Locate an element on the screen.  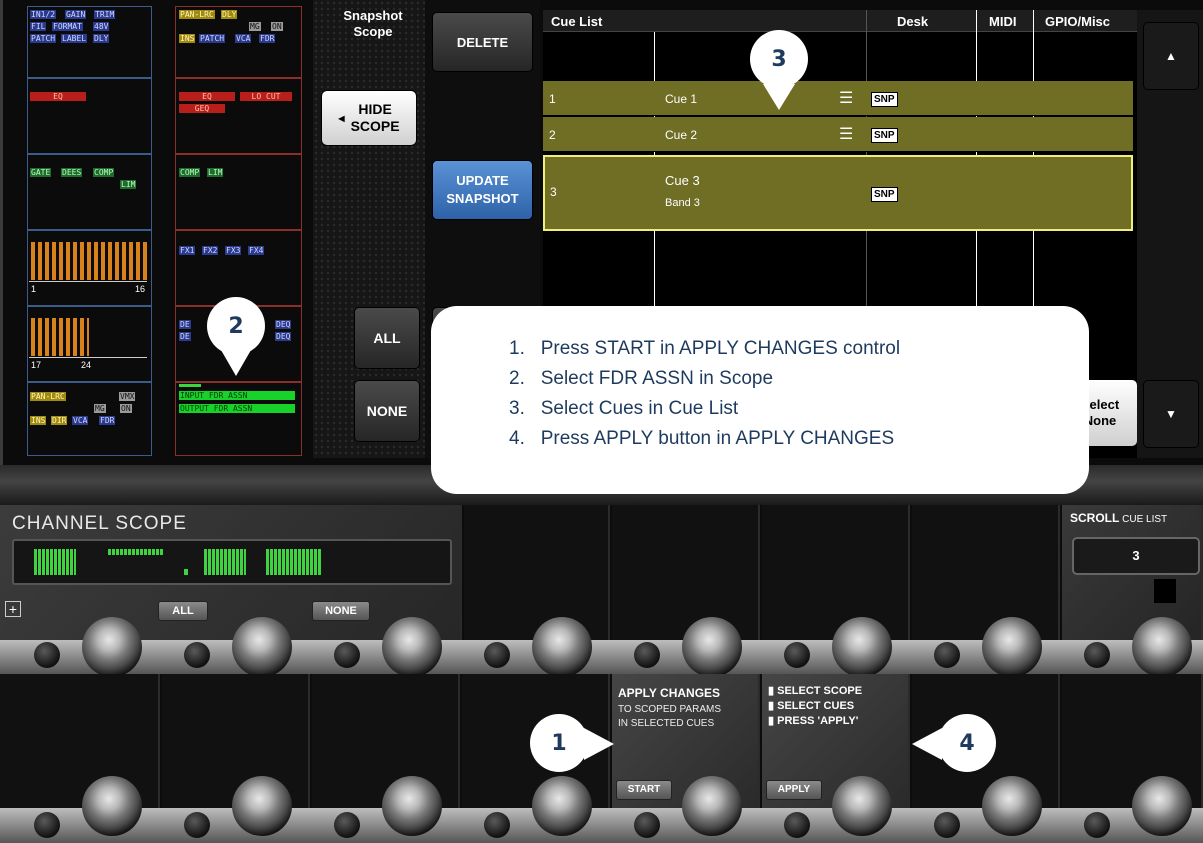
scope-tag-vmx: VMX is located at coordinates (127, 396).